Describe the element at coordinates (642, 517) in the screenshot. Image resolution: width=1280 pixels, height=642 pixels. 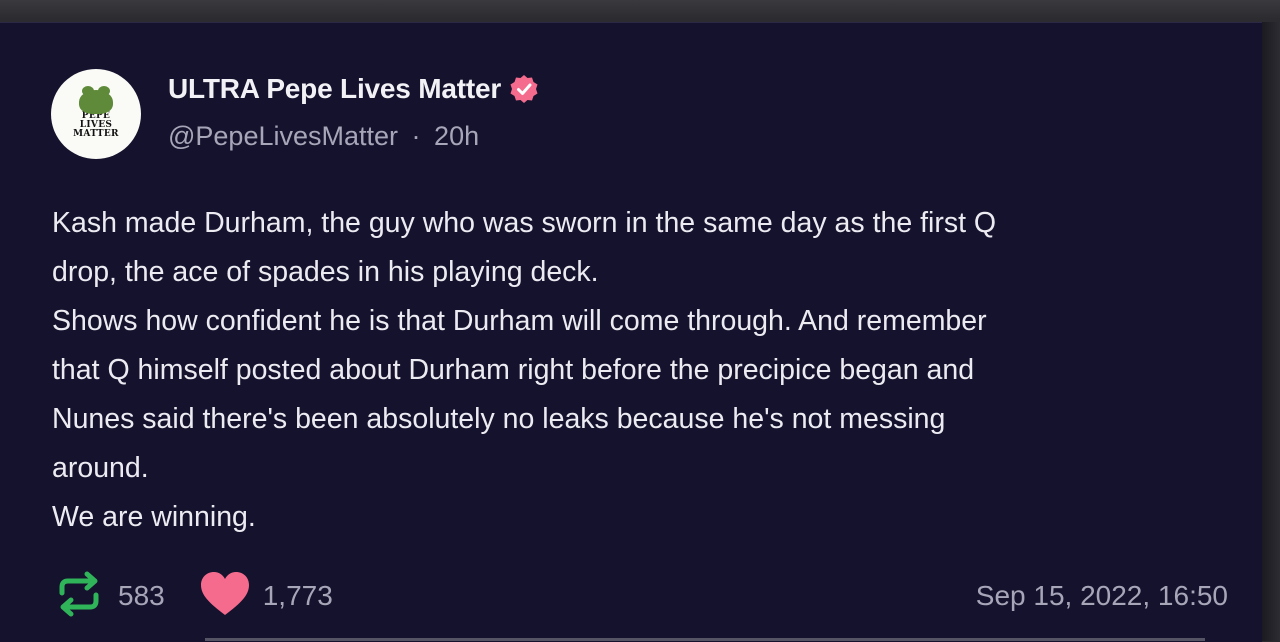
I see `post-line: We are winning.` at that location.